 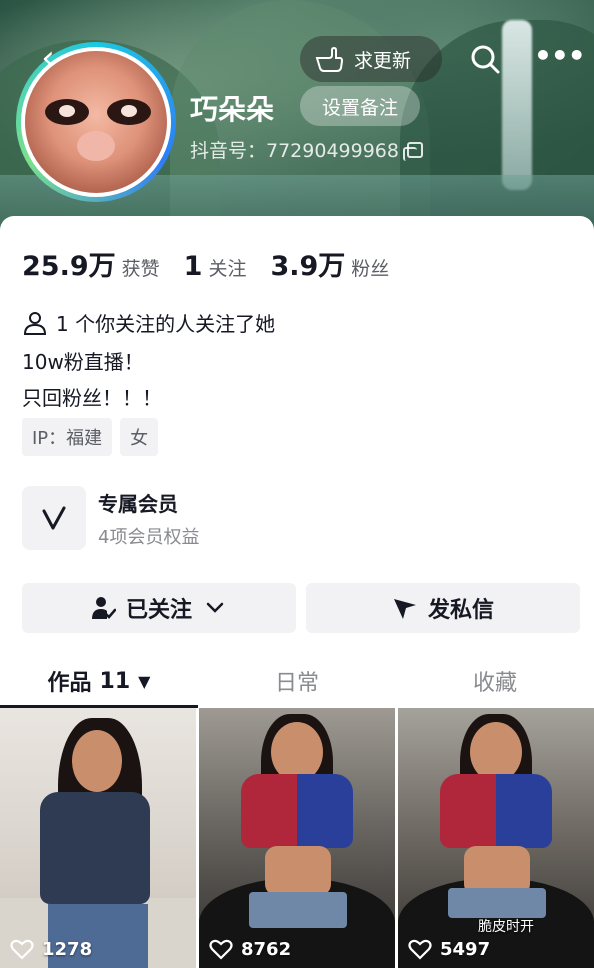 I want to click on stat-followers-count: 3.9万, so click(x=308, y=266).